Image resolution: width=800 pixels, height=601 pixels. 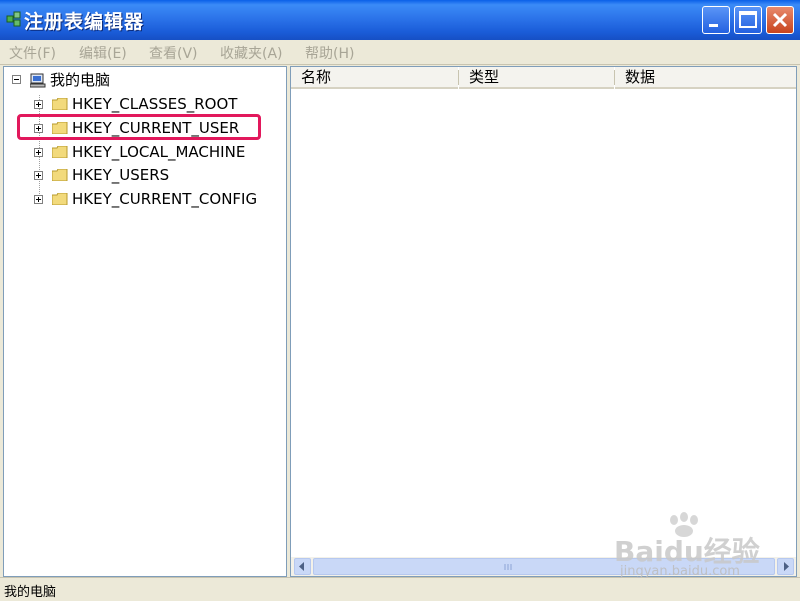 I want to click on tree-root-label: 我的电脑, so click(x=80, y=80).